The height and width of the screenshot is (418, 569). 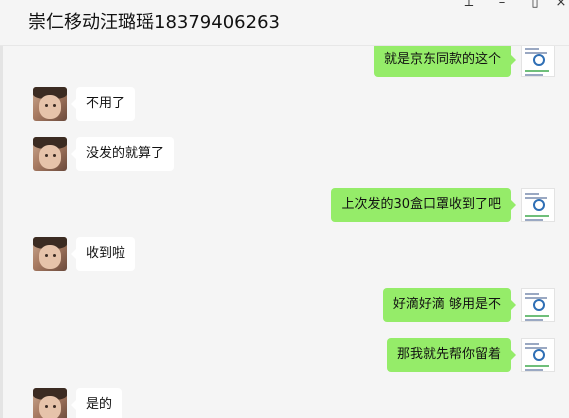 What do you see at coordinates (451, 355) in the screenshot?
I see `message-bubble-out: 那我就先帮你留着` at bounding box center [451, 355].